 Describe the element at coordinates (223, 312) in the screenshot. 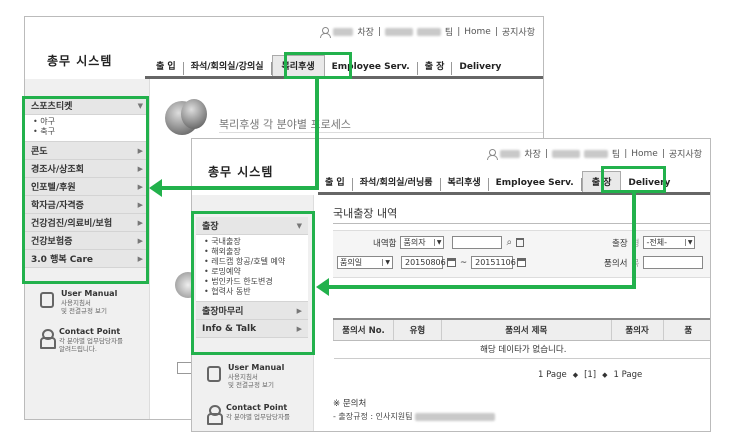

I see `sidebar-item-label: 출장마무리` at that location.